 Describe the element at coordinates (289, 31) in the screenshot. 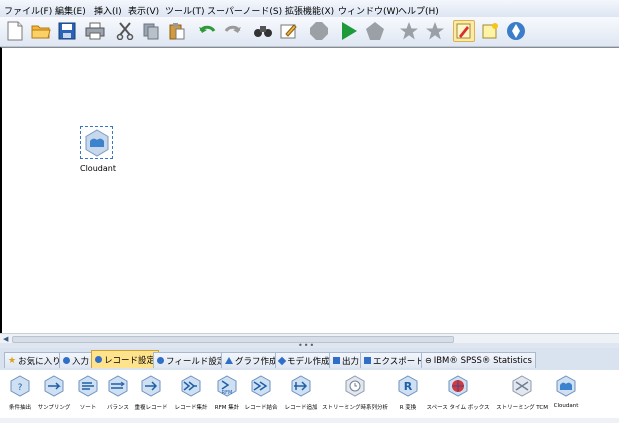

I see `edit-icon` at that location.